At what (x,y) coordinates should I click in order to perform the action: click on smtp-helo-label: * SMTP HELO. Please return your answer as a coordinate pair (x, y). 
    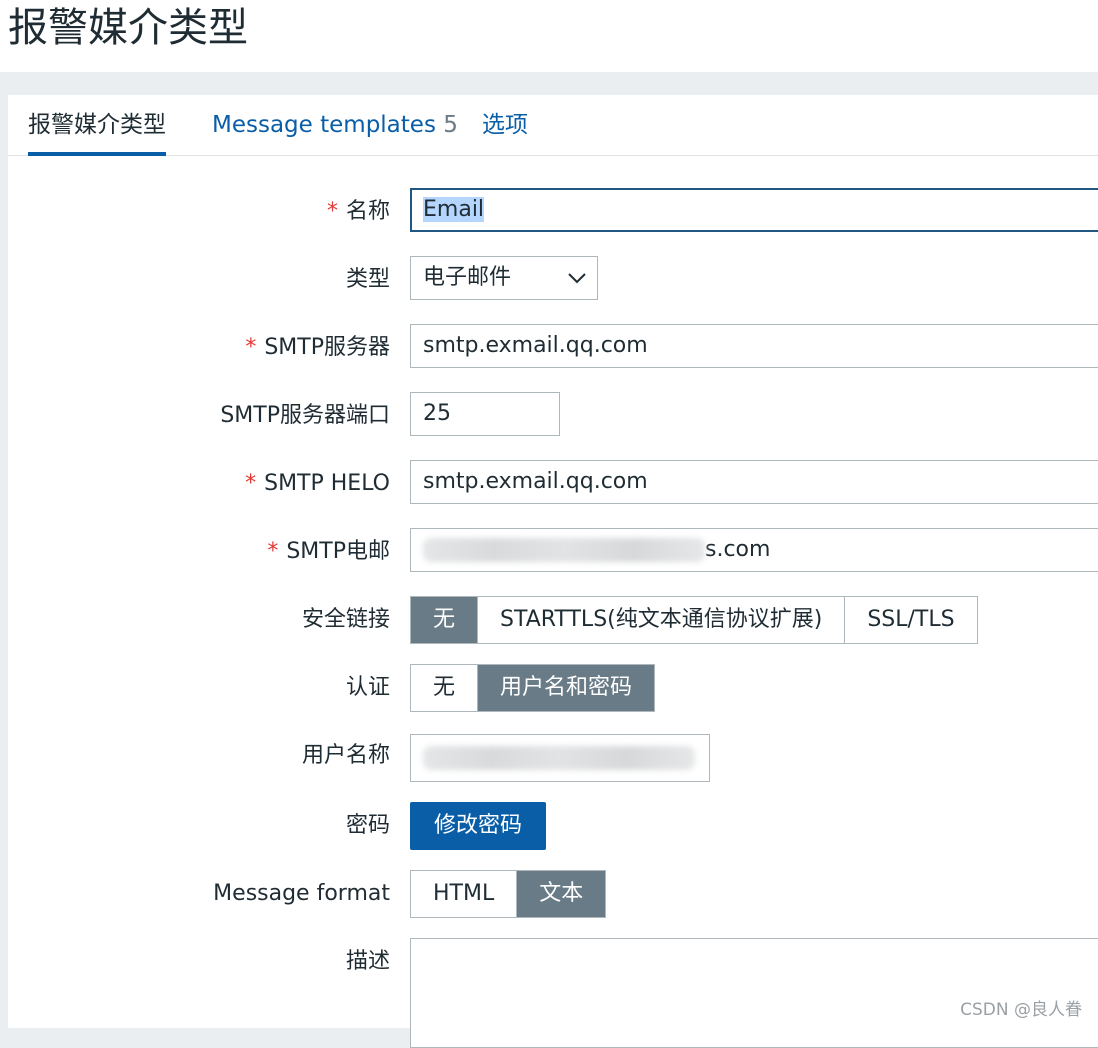
    Looking at the image, I should click on (317, 483).